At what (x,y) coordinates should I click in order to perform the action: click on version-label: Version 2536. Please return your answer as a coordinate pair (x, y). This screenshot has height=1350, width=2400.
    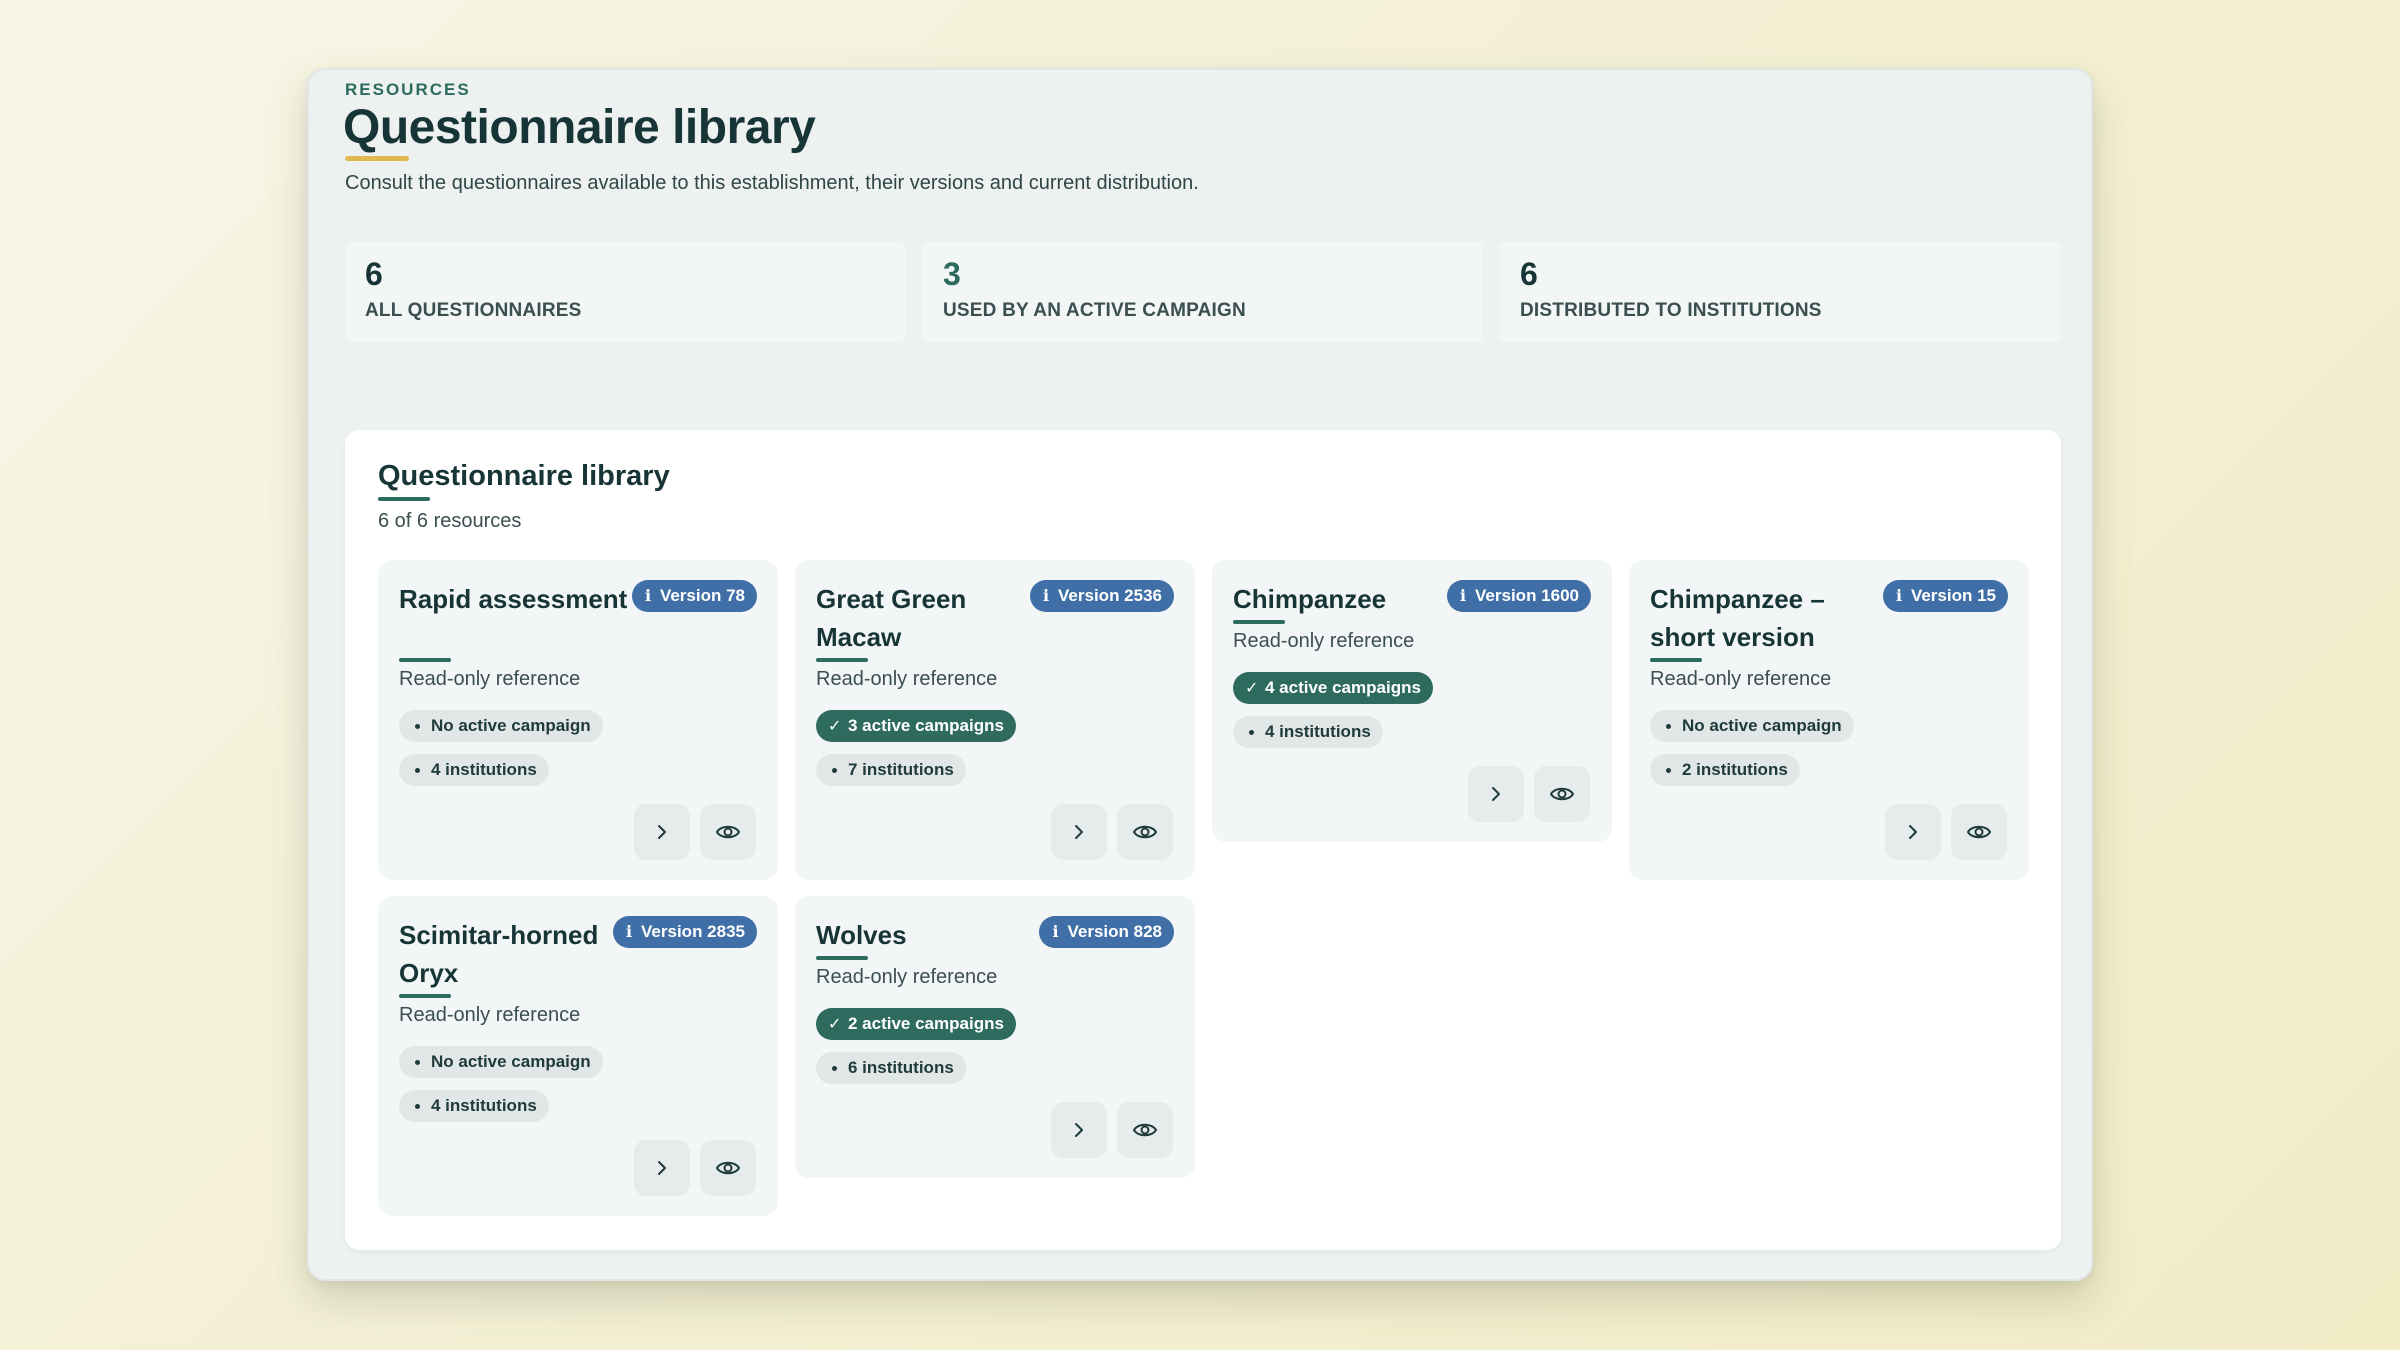
    Looking at the image, I should click on (1110, 595).